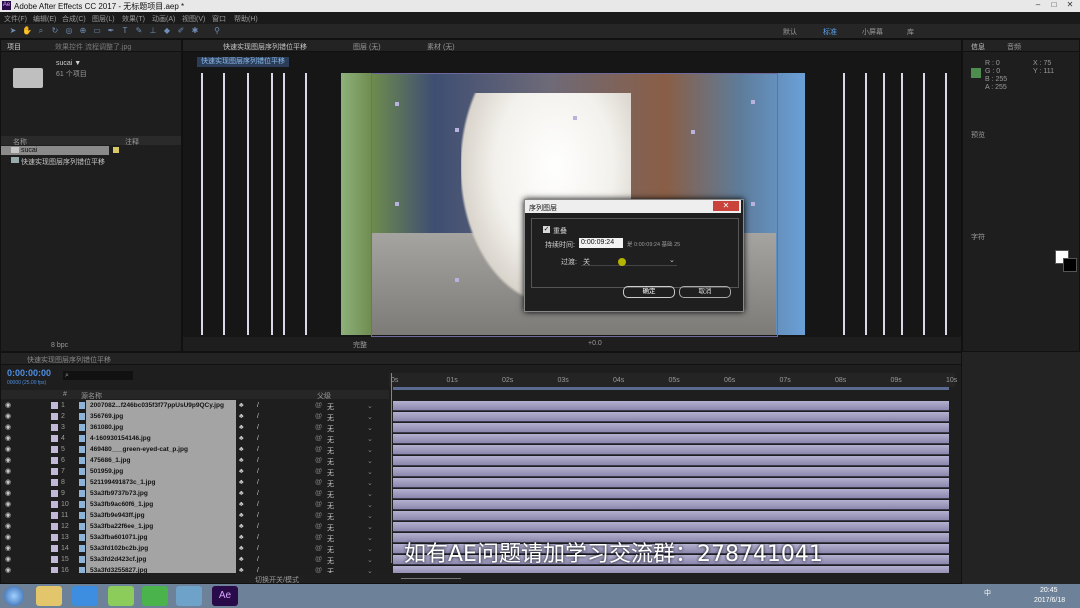  I want to click on layer-row: ◉ 3 361080.jpg ♣ / @ 无 ⌄, so click(481, 427).